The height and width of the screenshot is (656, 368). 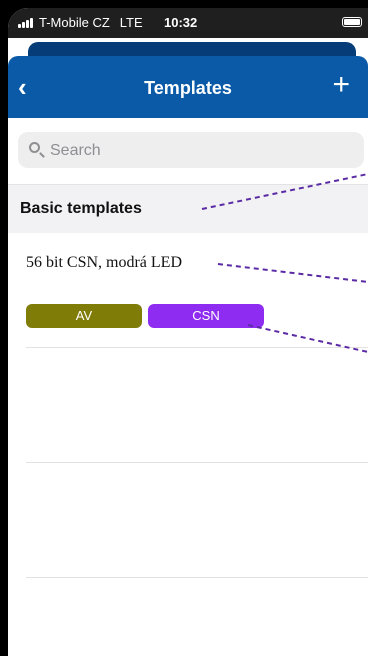 I want to click on callout-line-template, so click(x=292, y=273).